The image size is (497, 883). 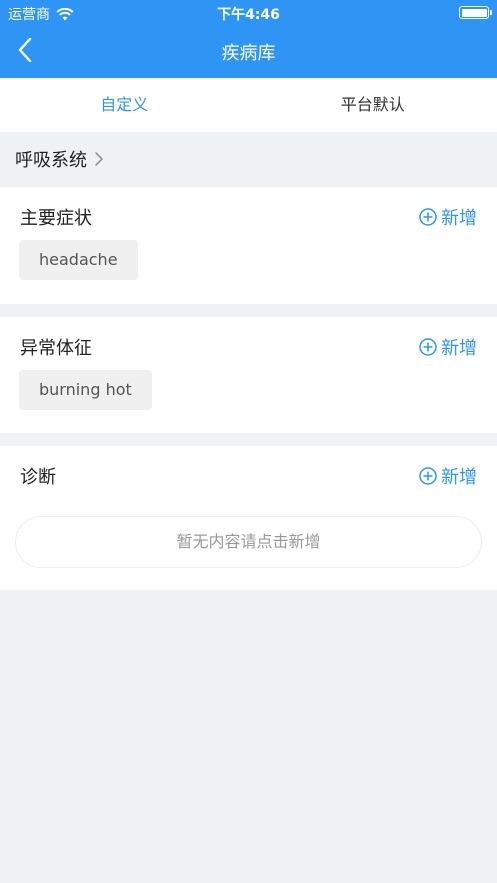 I want to click on nav-bar: 疾病库, so click(x=248, y=52).